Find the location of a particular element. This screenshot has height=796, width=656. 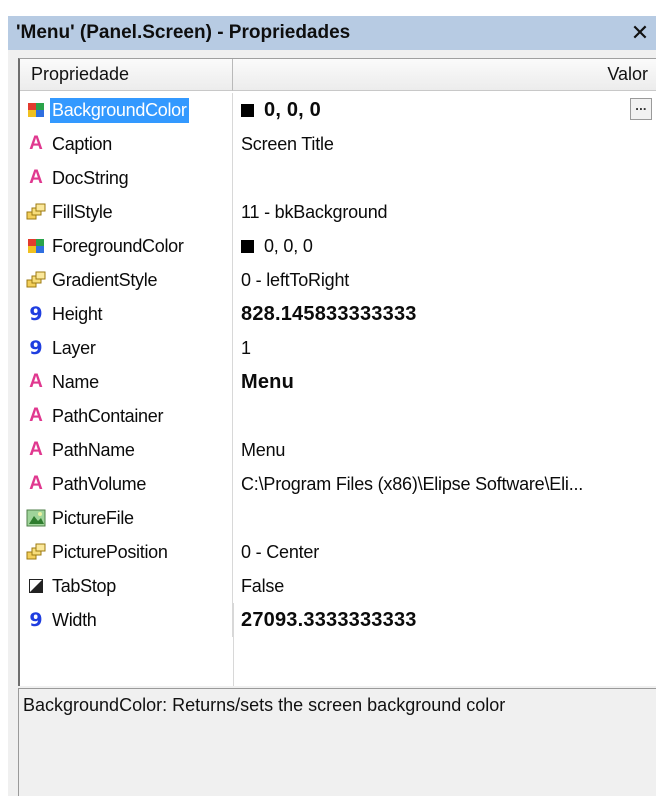

property-name: ForegroundColor is located at coordinates (118, 245).